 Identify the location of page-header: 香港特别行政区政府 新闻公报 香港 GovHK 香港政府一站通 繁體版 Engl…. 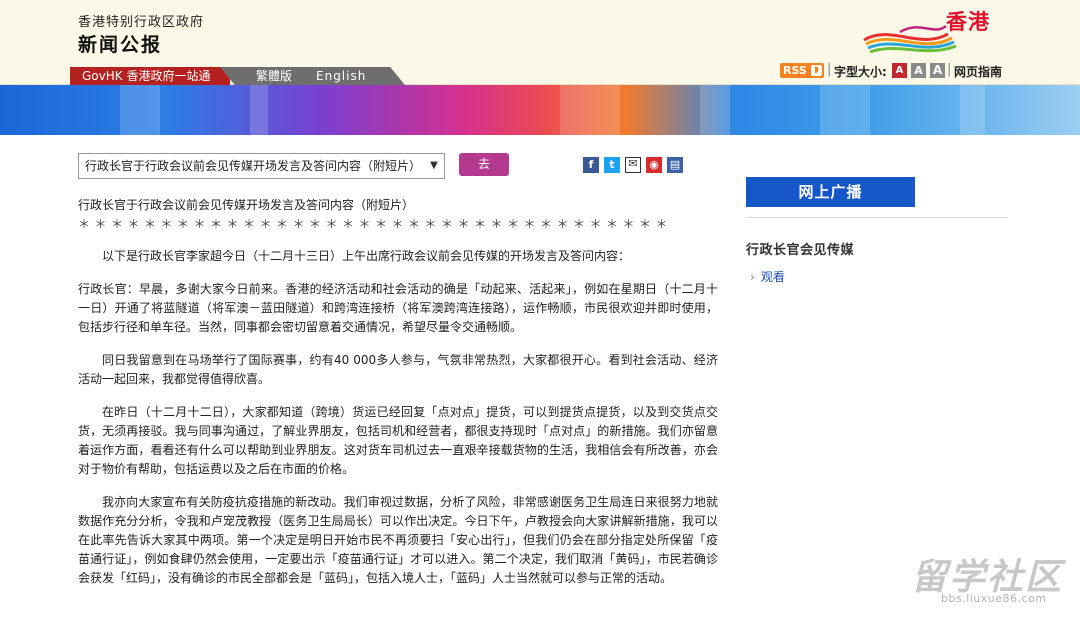
(540, 42).